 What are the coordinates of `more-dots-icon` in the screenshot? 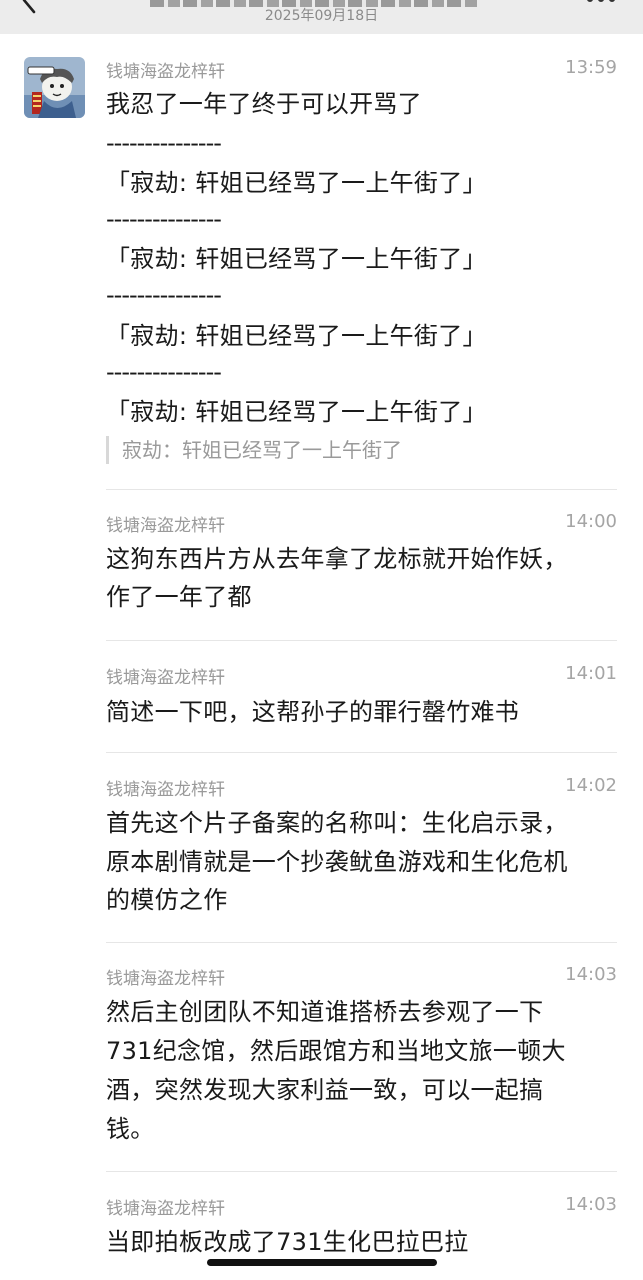 It's located at (590, 1).